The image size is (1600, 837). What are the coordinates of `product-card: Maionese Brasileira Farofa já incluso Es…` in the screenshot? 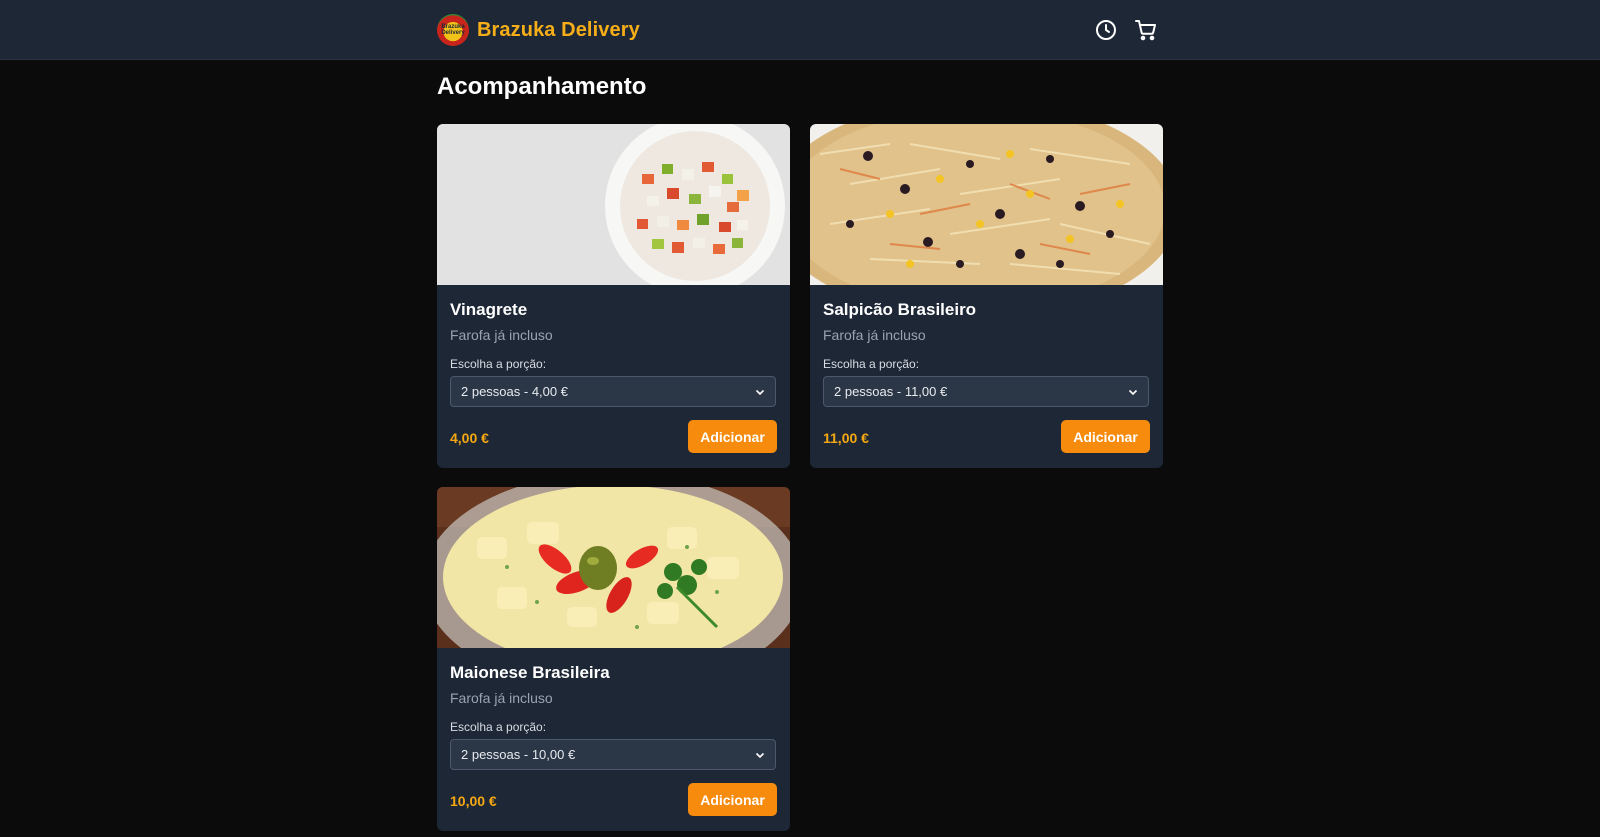 It's located at (613, 659).